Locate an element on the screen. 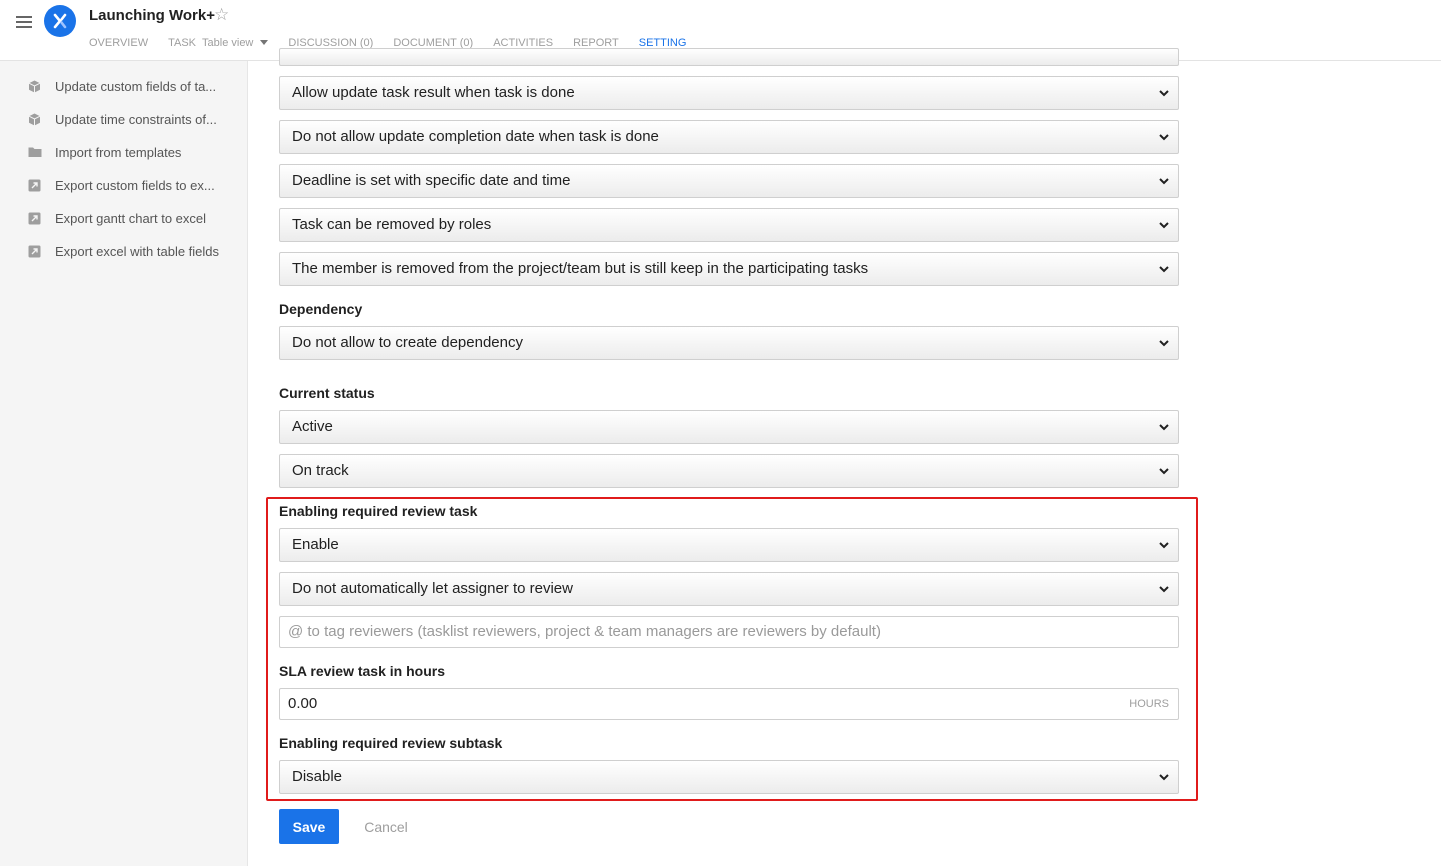 The height and width of the screenshot is (866, 1441). select-task-removal: Task can be removed by roles is located at coordinates (729, 225).